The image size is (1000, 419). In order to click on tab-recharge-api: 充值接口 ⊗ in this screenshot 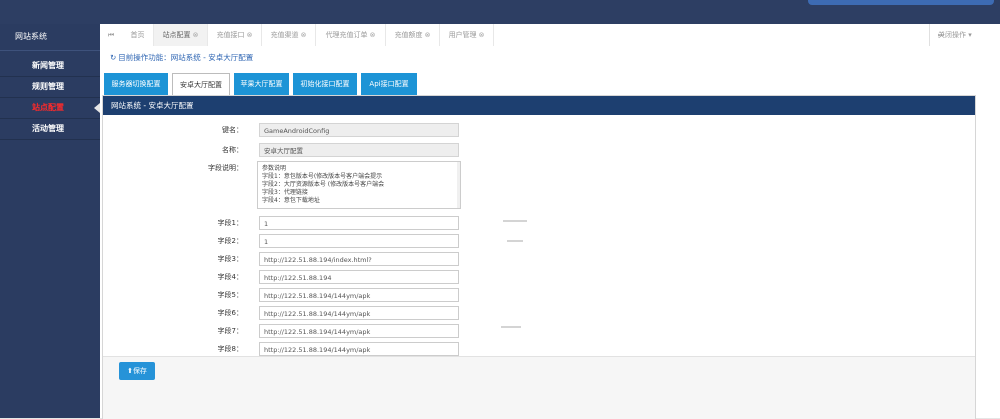, I will do `click(235, 35)`.